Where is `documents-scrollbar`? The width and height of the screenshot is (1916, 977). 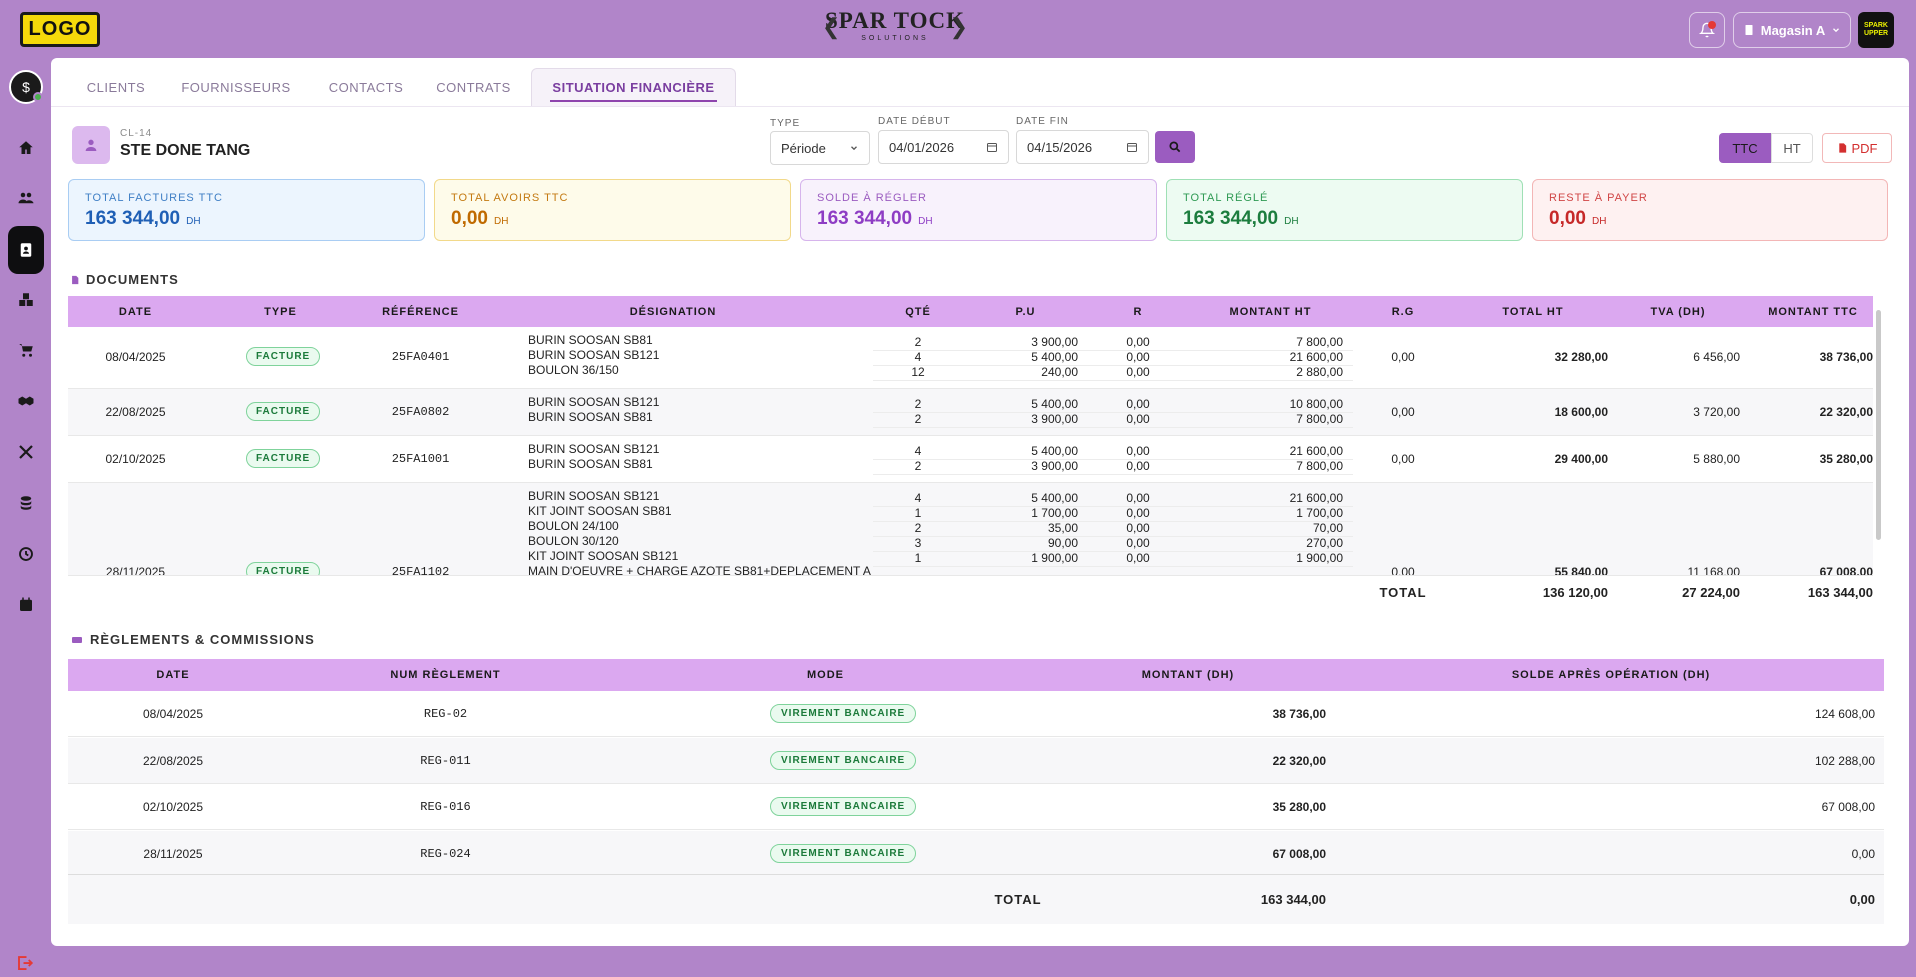
documents-scrollbar is located at coordinates (1878, 425).